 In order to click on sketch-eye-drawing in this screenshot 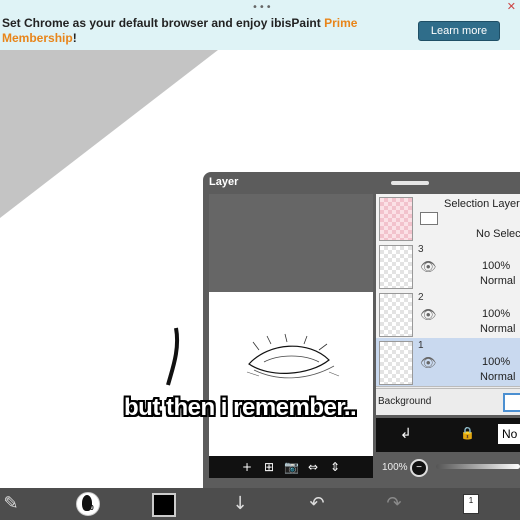, I will do `click(293, 356)`.